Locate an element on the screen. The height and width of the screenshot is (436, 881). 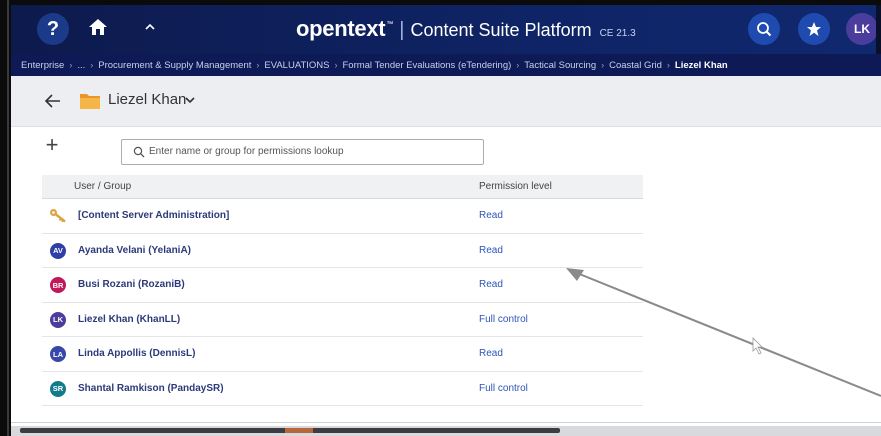
go-up-button is located at coordinates (150, 27).